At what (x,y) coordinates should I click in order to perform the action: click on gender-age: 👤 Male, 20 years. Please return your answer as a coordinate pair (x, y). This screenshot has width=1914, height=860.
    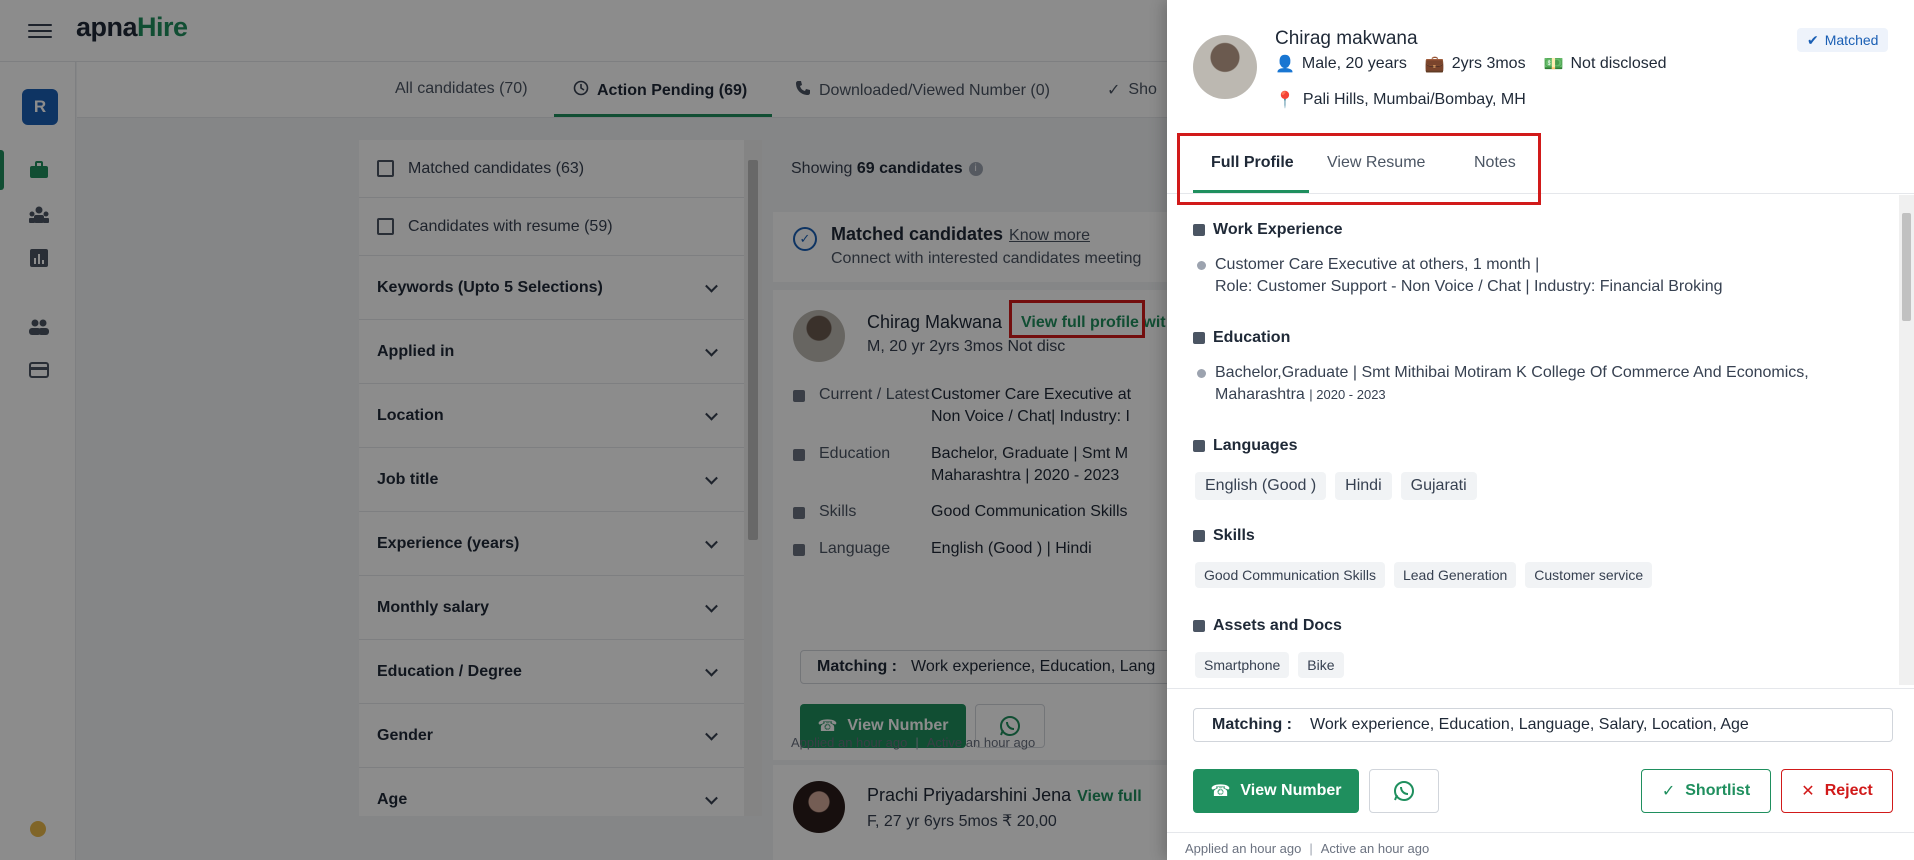
    Looking at the image, I should click on (1341, 64).